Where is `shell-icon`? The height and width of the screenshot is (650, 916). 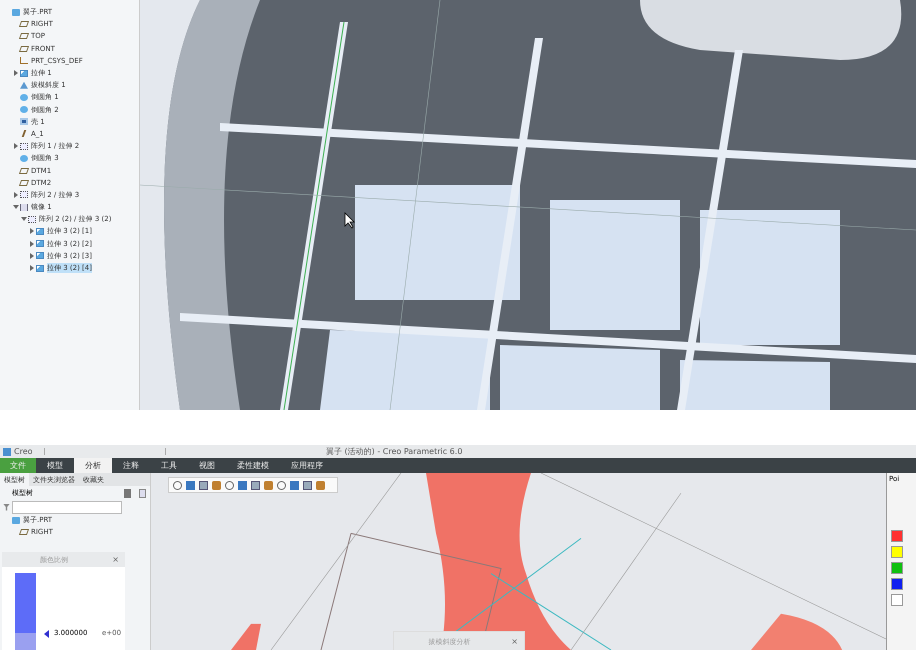
shell-icon is located at coordinates (24, 122).